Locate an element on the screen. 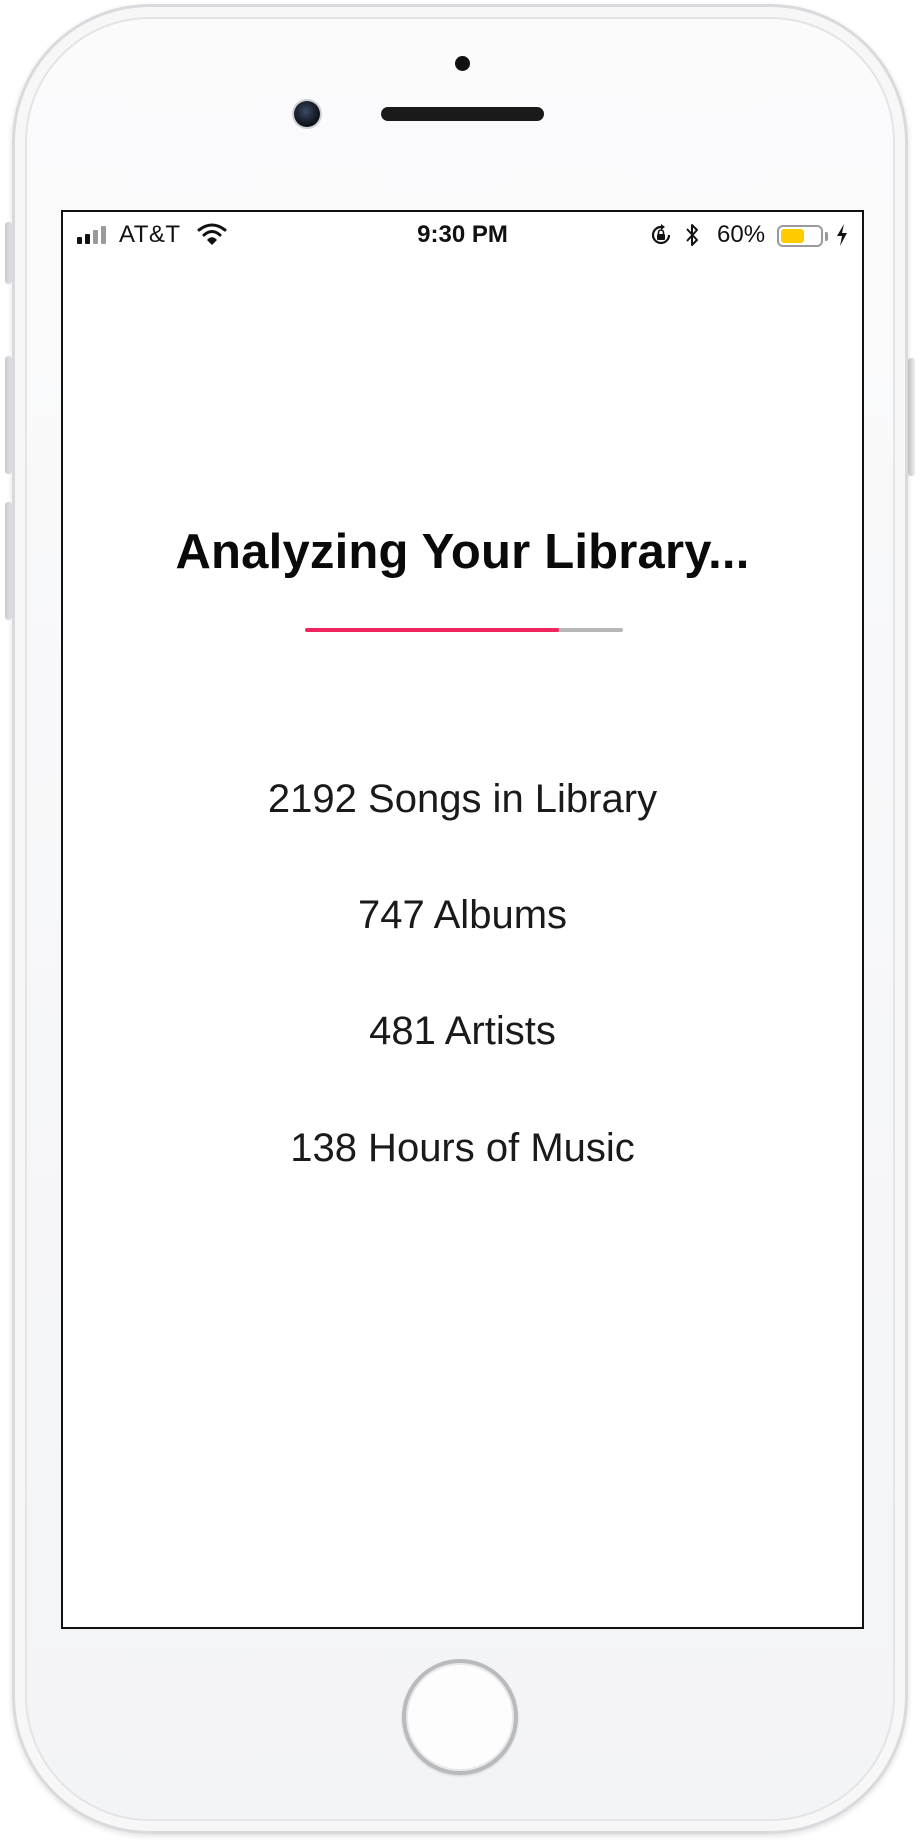 The height and width of the screenshot is (1840, 920). earpiece-speaker is located at coordinates (462, 114).